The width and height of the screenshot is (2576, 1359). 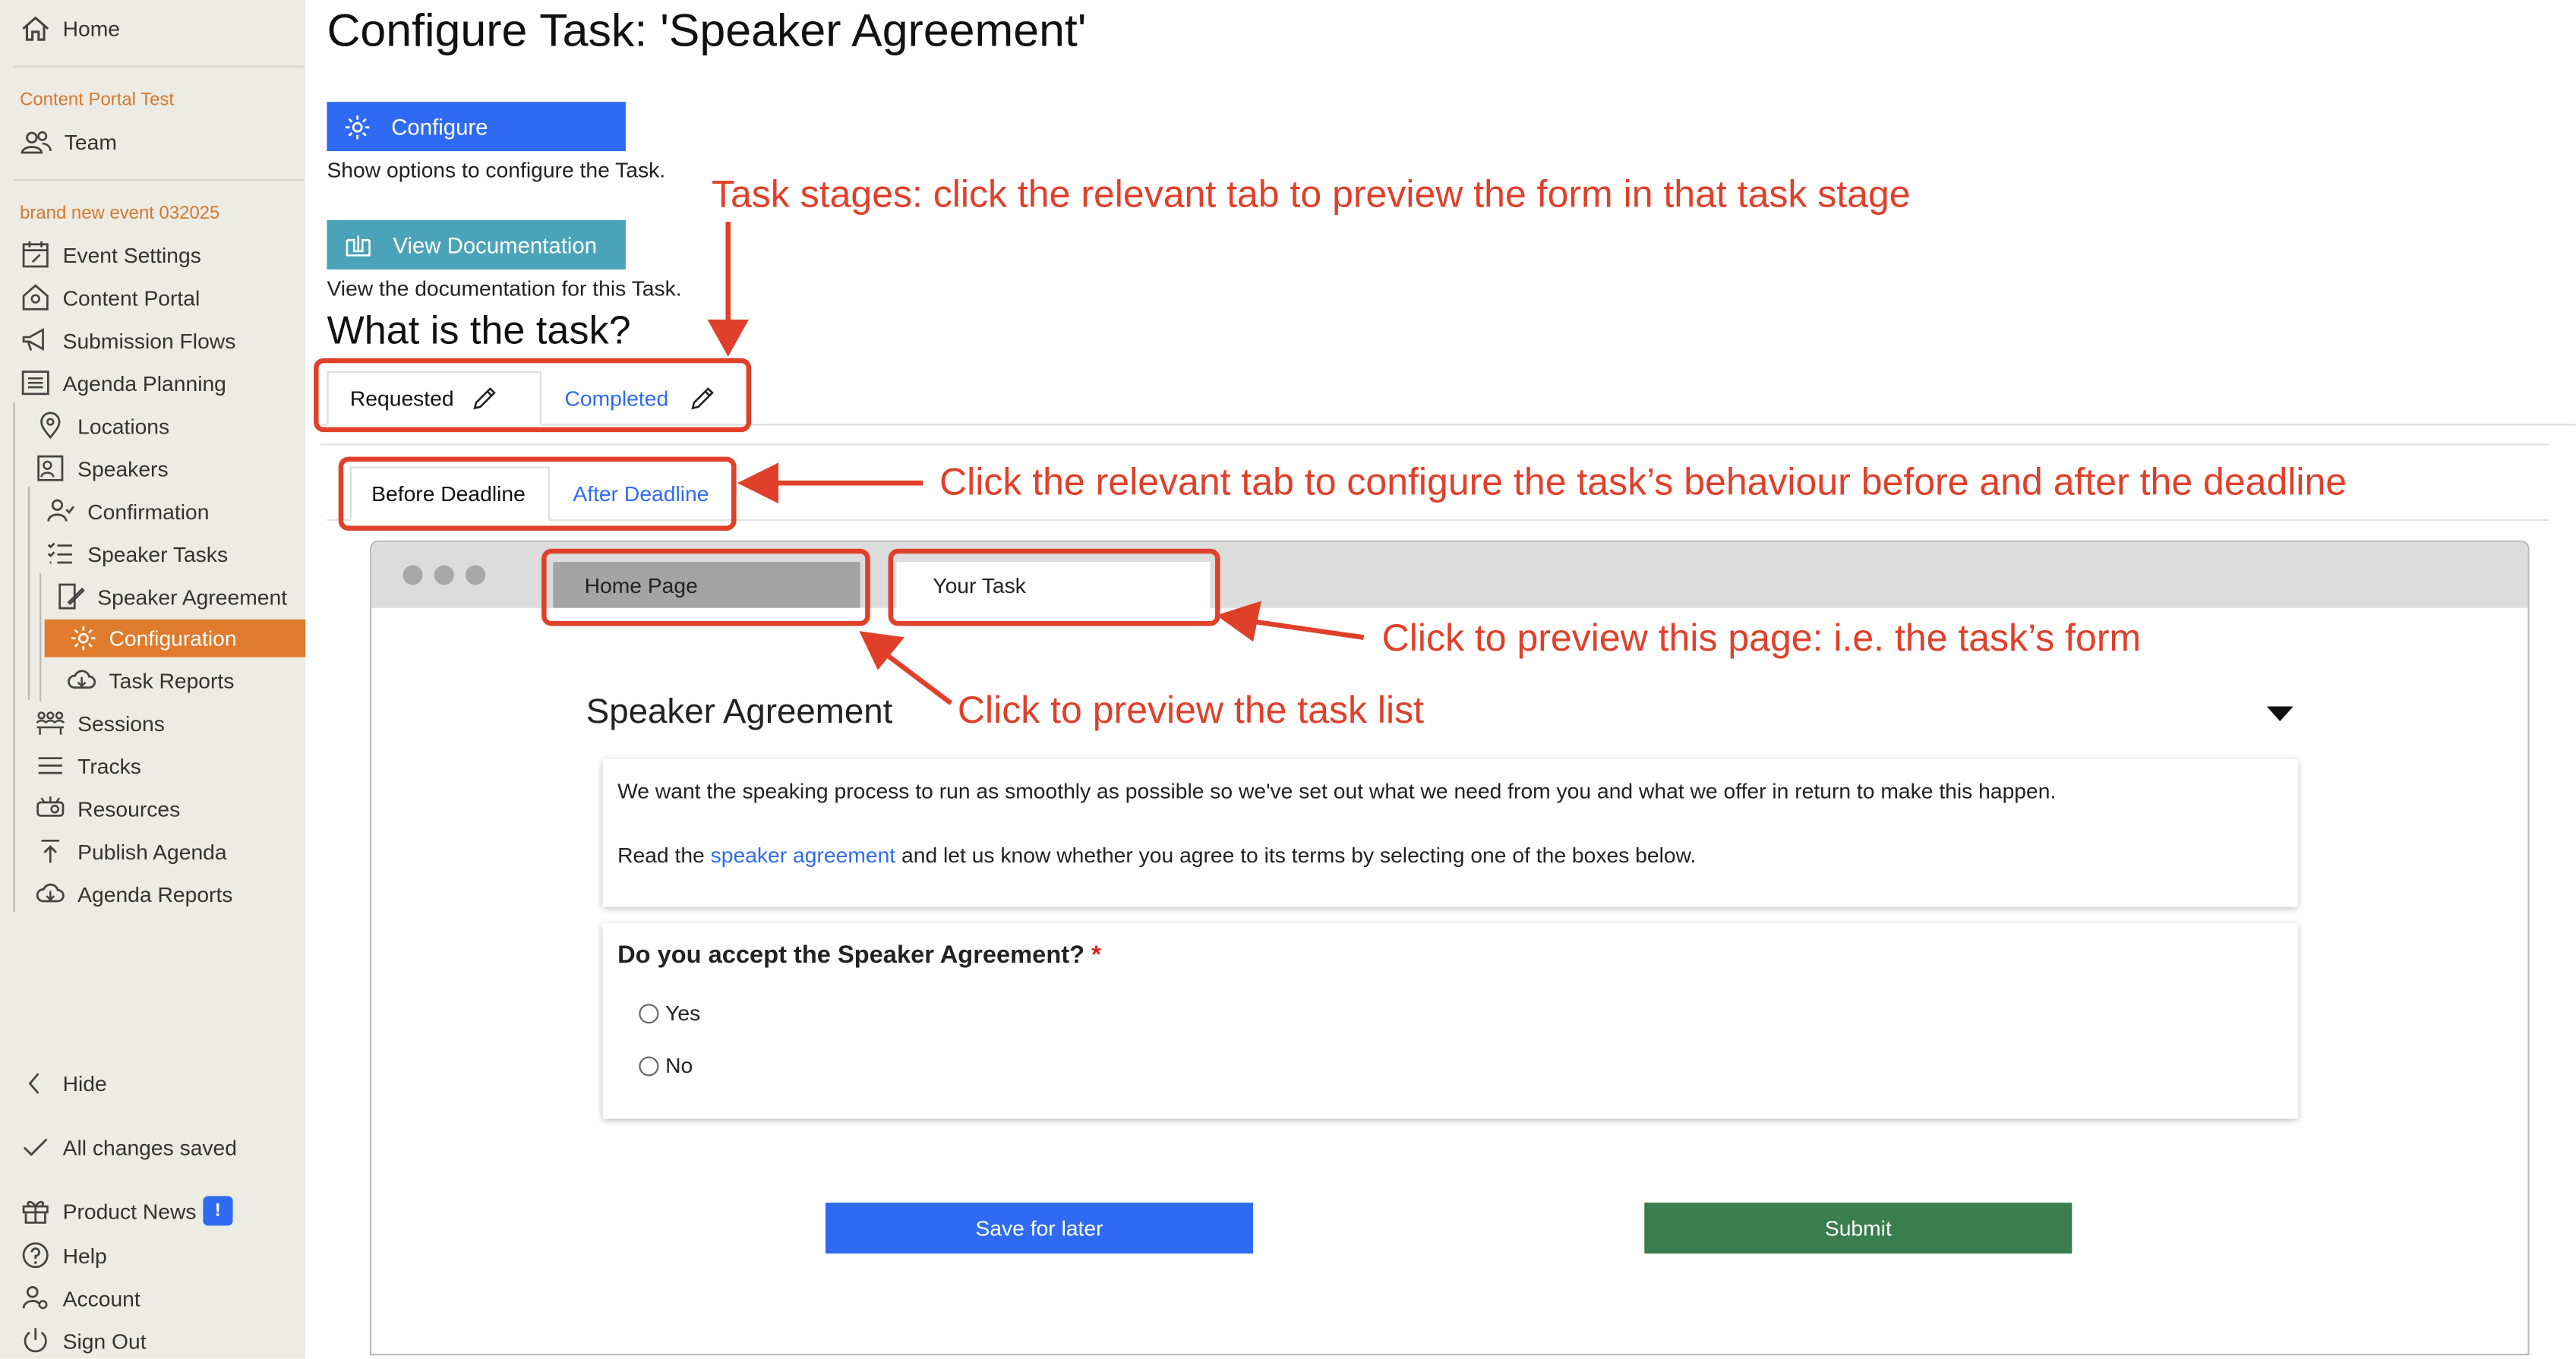 What do you see at coordinates (136, 554) in the screenshot?
I see `nav-speaker-tasks: Speaker Tasks` at bounding box center [136, 554].